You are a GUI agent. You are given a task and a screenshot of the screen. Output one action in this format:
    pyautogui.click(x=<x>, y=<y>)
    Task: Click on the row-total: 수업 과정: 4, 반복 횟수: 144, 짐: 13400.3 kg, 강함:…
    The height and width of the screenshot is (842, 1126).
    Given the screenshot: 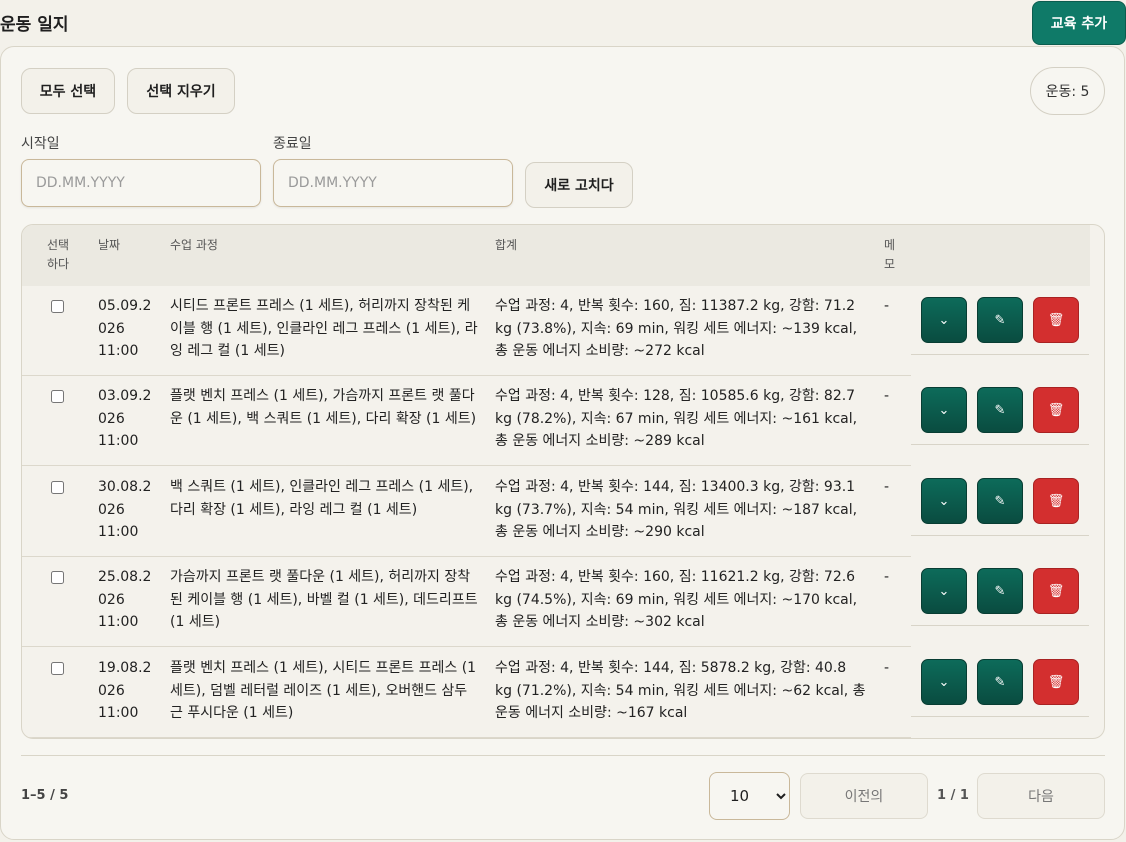 What is the action you would take?
    pyautogui.click(x=676, y=509)
    